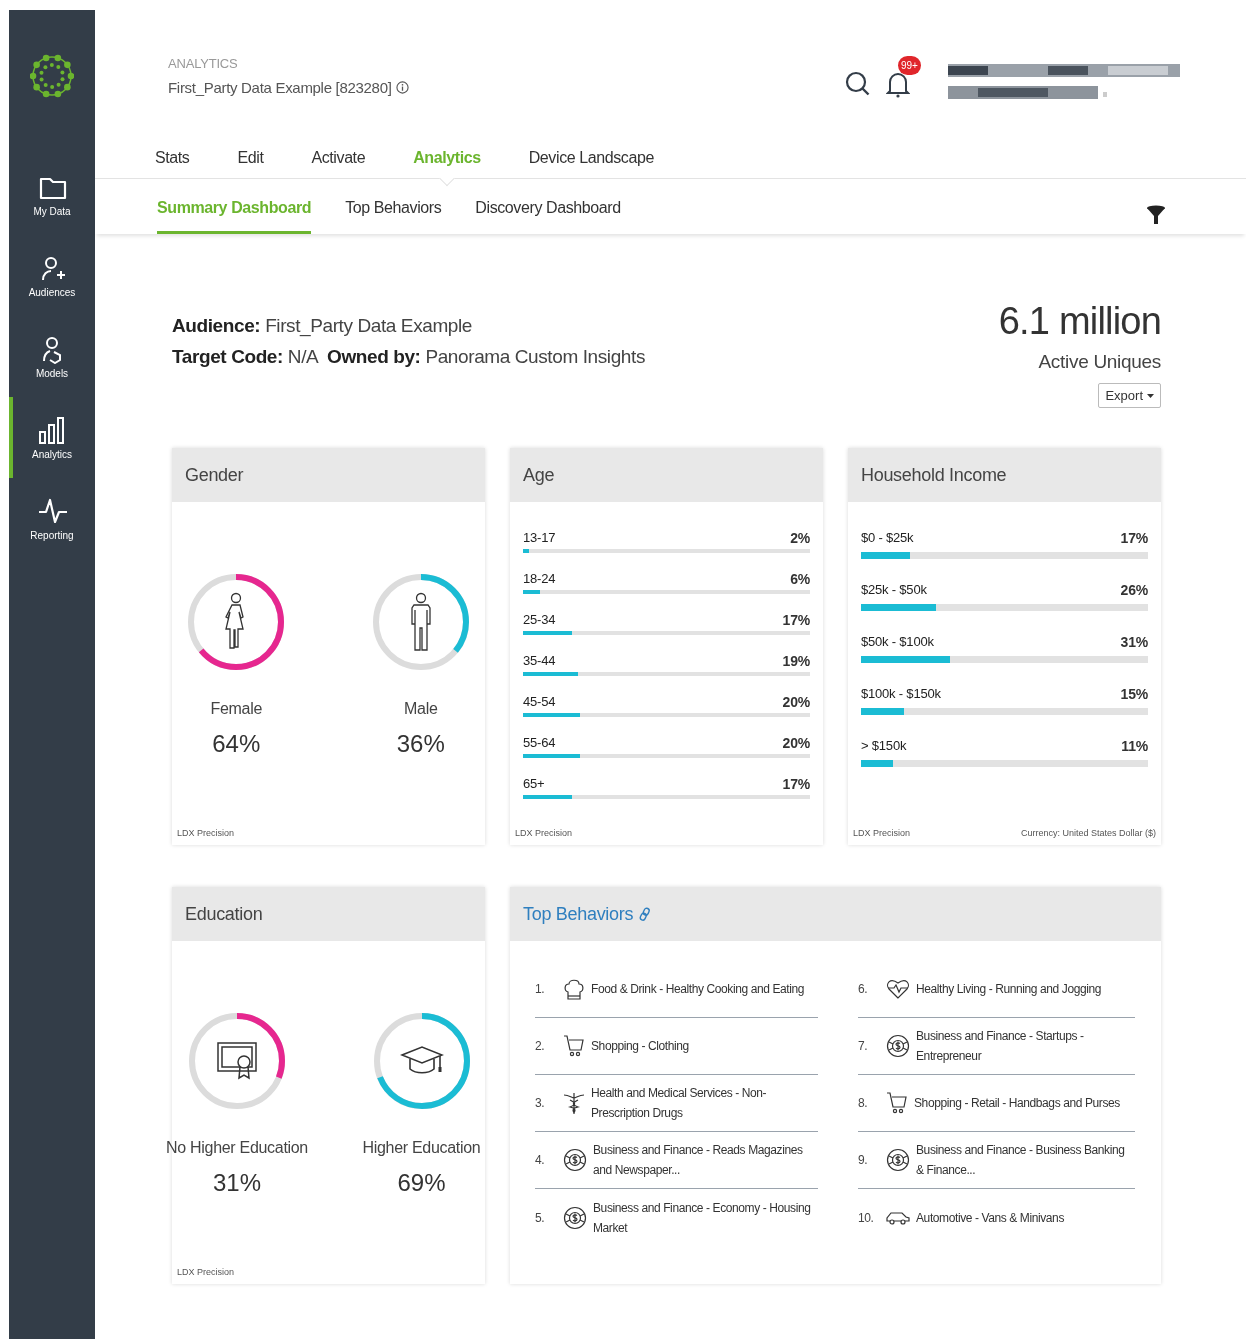 This screenshot has height=1339, width=1246. I want to click on sidebar-item: Reporting, so click(52, 518).